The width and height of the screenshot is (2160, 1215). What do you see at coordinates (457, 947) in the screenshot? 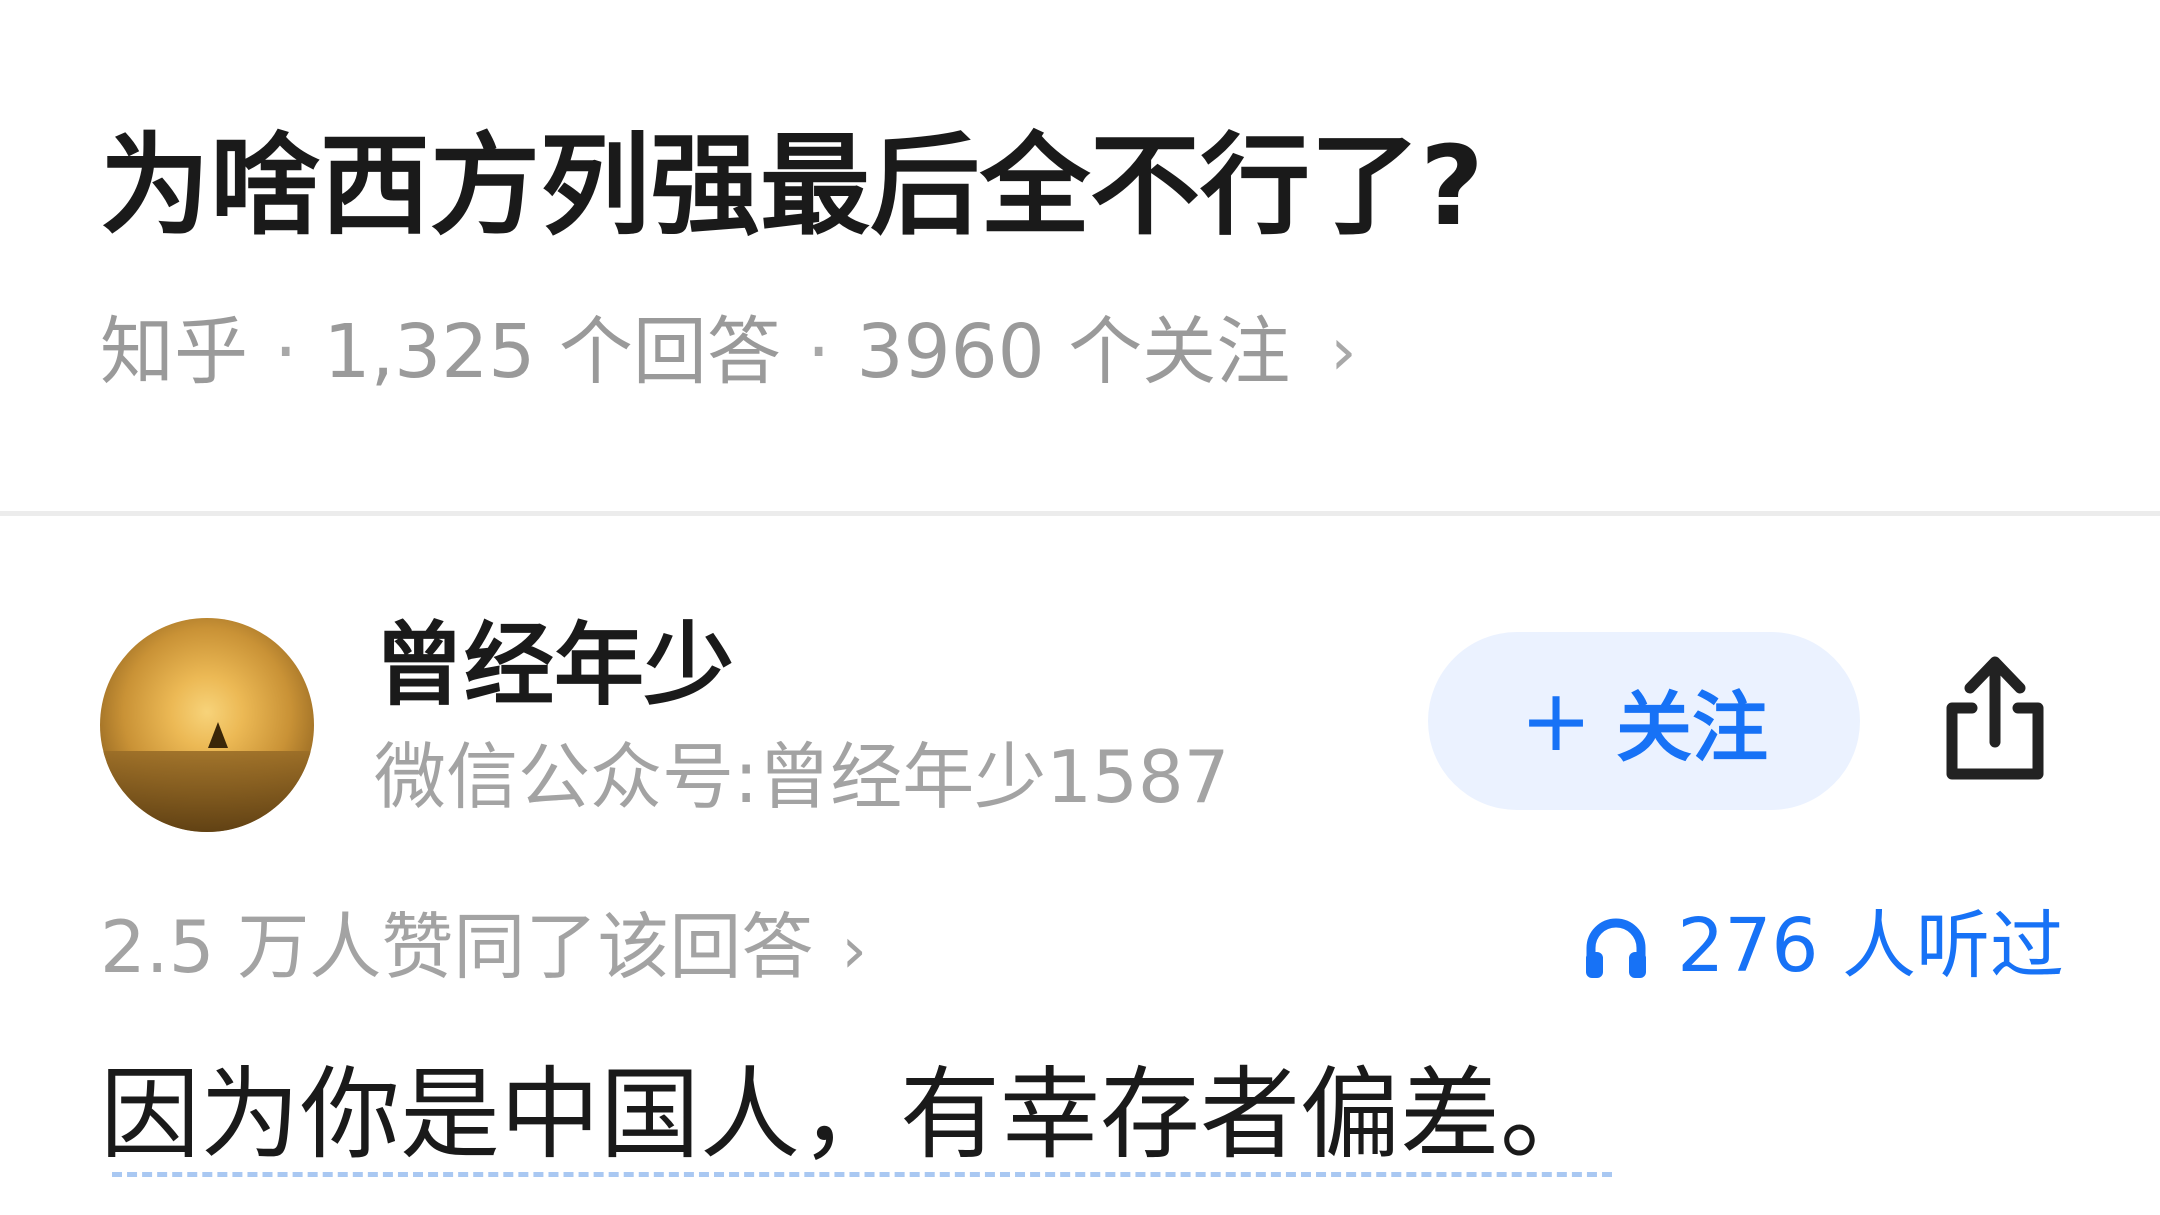
I see `vote-text: 2.5 万人赞同了该回答` at bounding box center [457, 947].